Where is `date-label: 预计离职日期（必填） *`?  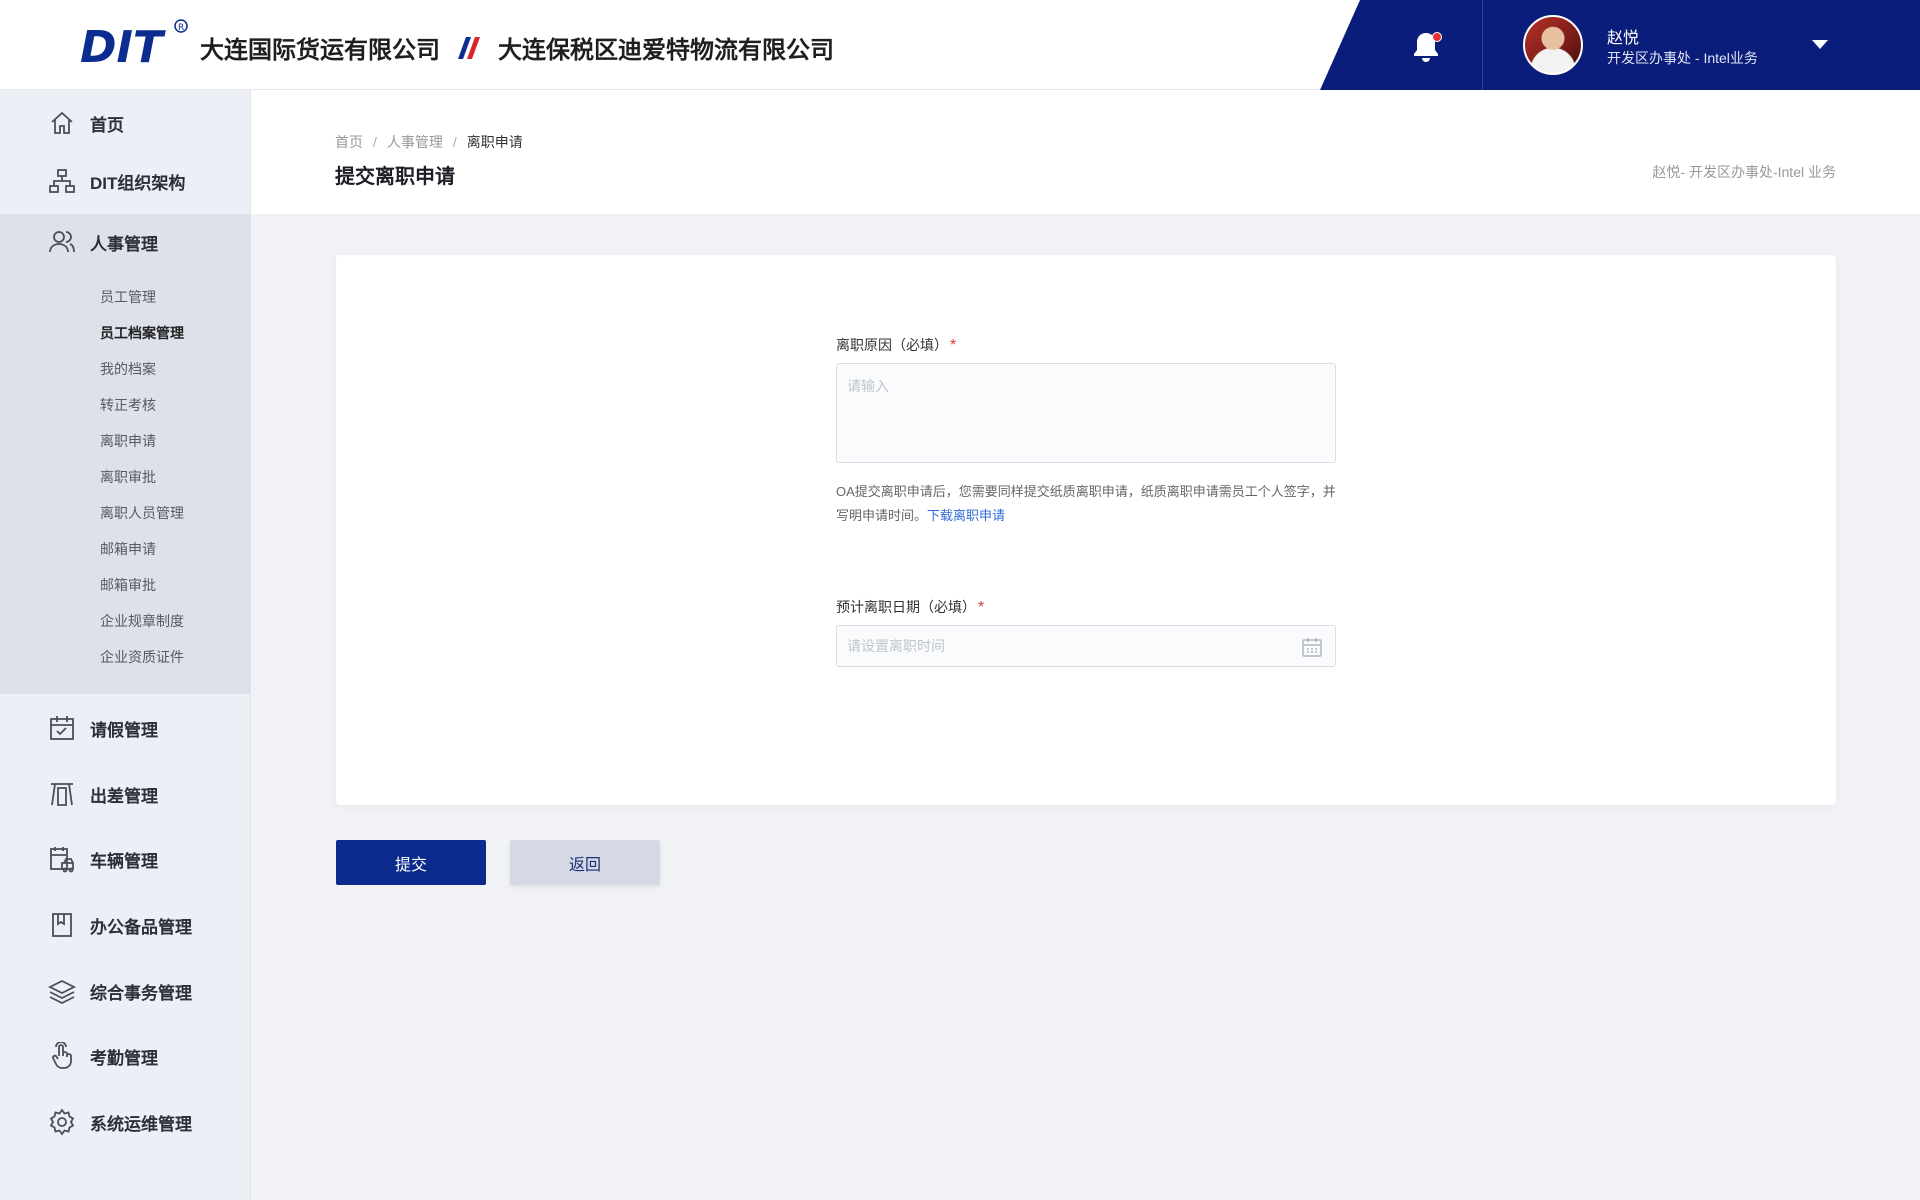
date-label: 预计离职日期（必填） * is located at coordinates (910, 607).